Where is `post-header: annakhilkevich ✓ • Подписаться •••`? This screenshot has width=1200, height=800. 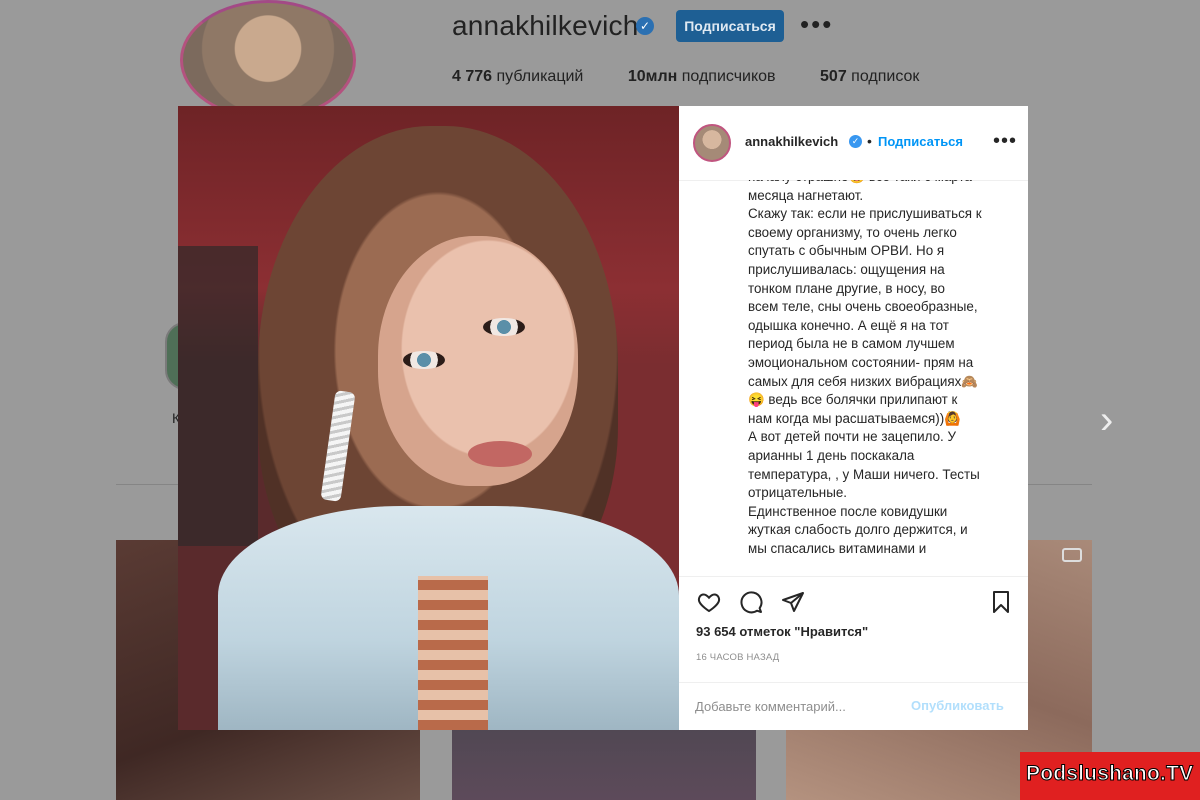
post-header: annakhilkevich ✓ • Подписаться ••• is located at coordinates (853, 143).